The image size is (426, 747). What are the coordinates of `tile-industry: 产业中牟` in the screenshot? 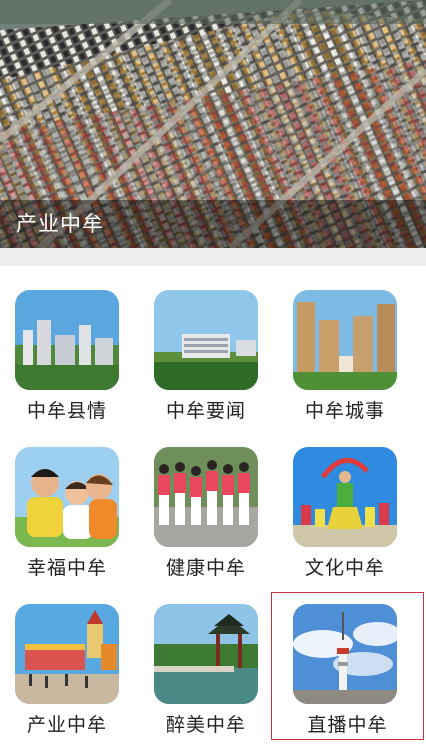 It's located at (67, 658).